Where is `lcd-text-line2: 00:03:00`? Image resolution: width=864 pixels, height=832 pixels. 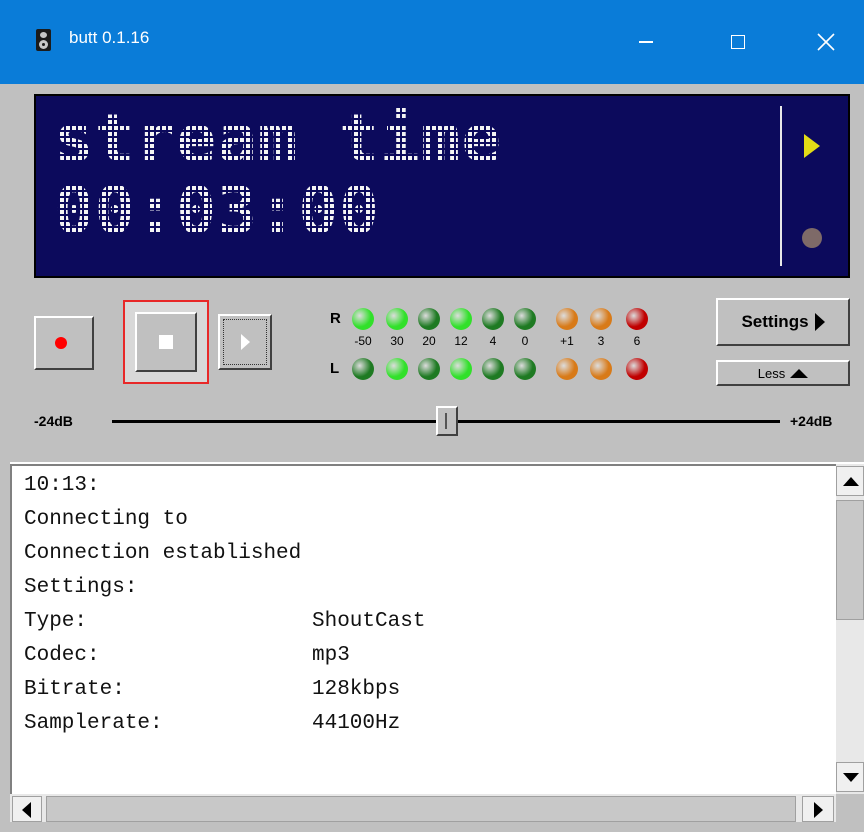
lcd-text-line2: 00:03:00 is located at coordinates (217, 210).